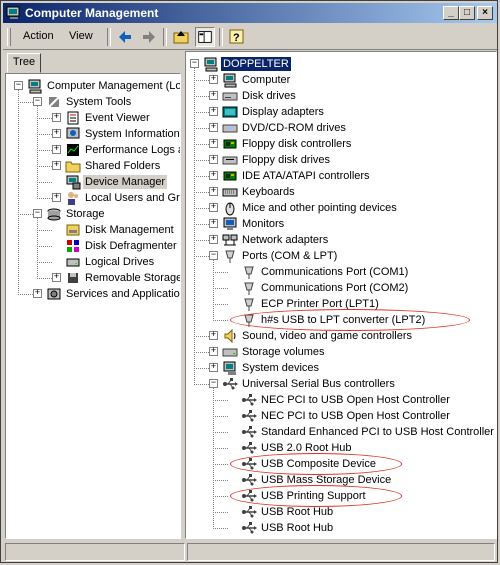 This screenshot has width=500, height=565. Describe the element at coordinates (93, 118) in the screenshot. I see `left-tree-item: + Event Viewer` at that location.